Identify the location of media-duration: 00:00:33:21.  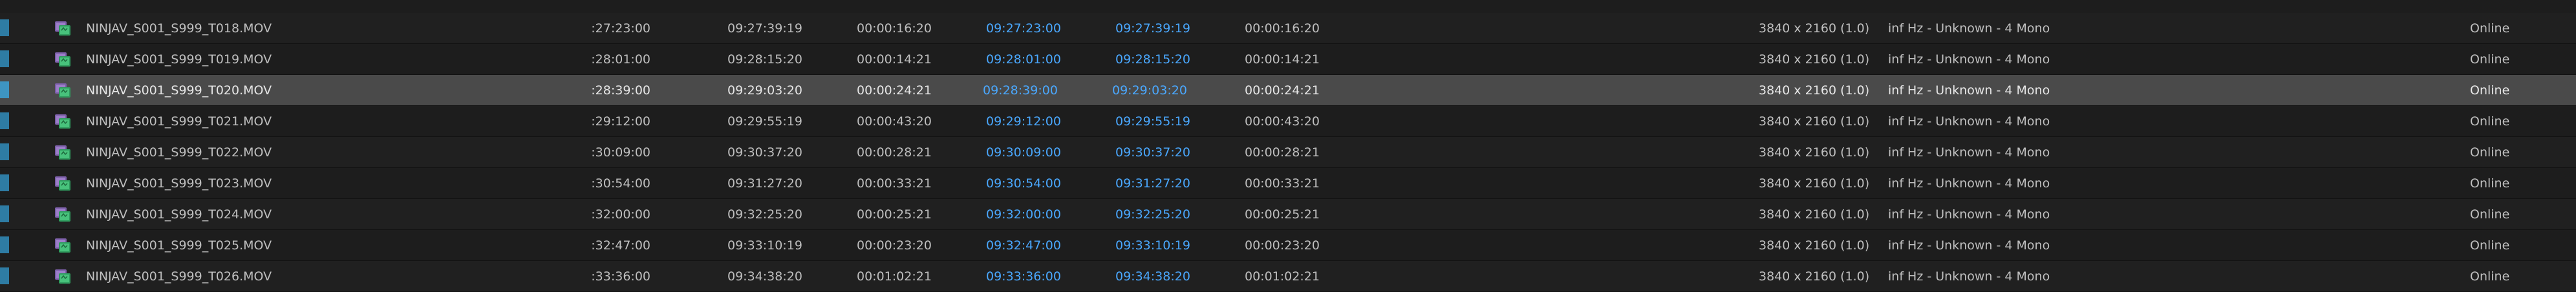
(894, 183).